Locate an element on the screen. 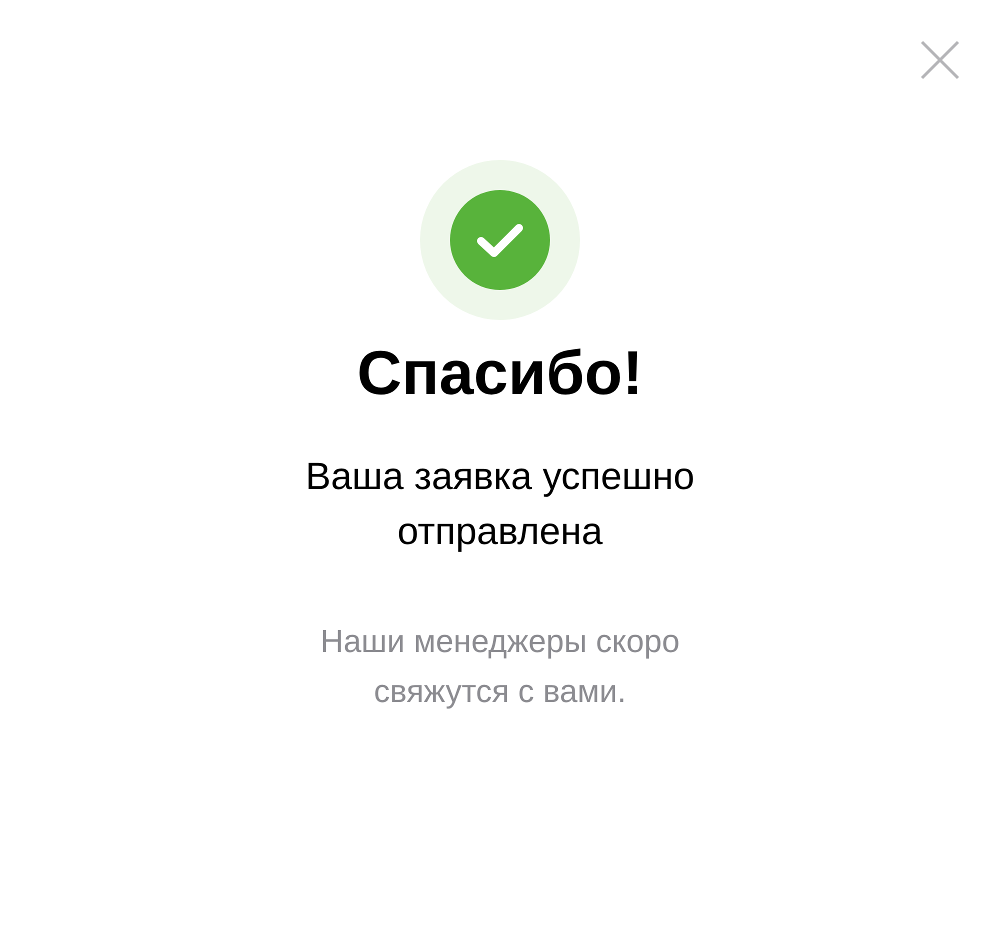  message: Наши менеджеры скоро свяжутся с вами. is located at coordinates (500, 666).